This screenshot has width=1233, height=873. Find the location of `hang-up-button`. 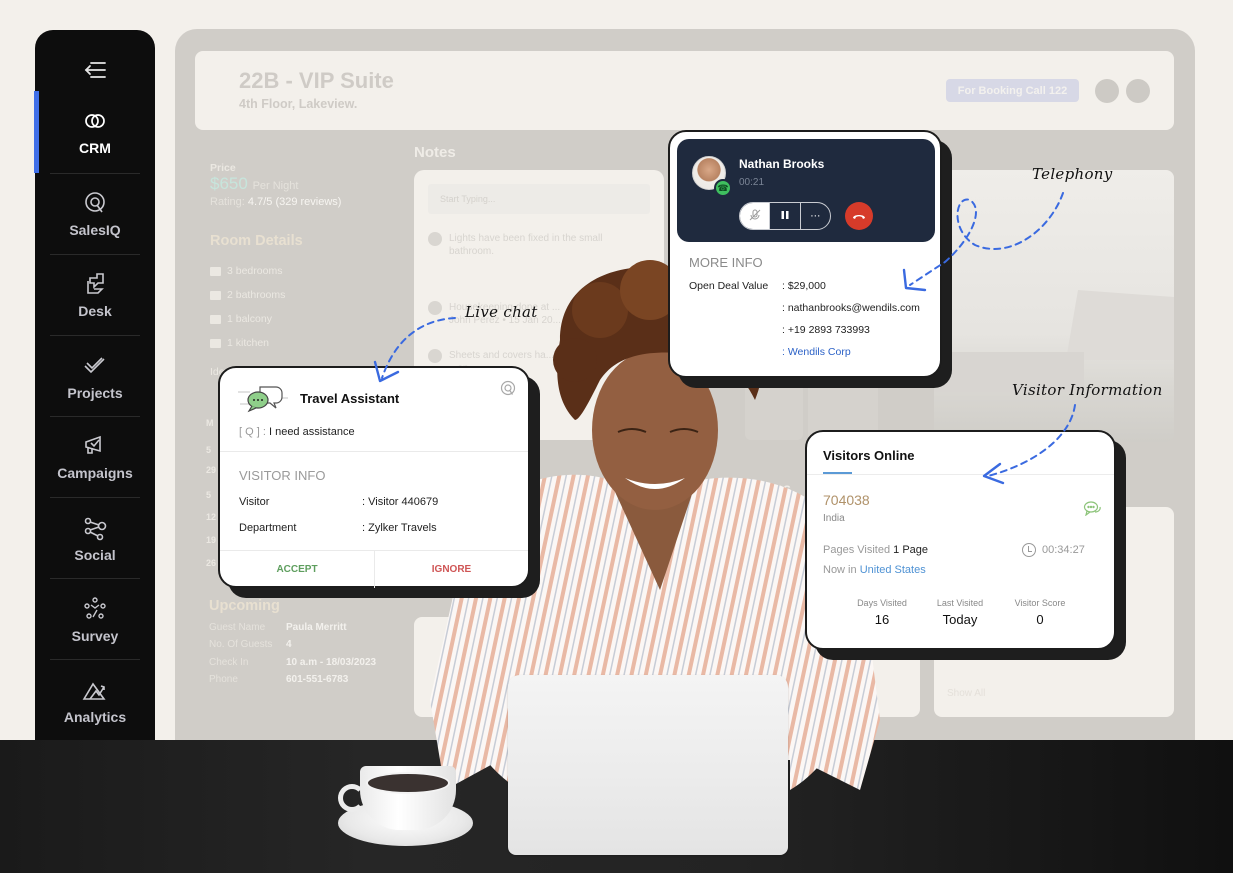

hang-up-button is located at coordinates (859, 216).